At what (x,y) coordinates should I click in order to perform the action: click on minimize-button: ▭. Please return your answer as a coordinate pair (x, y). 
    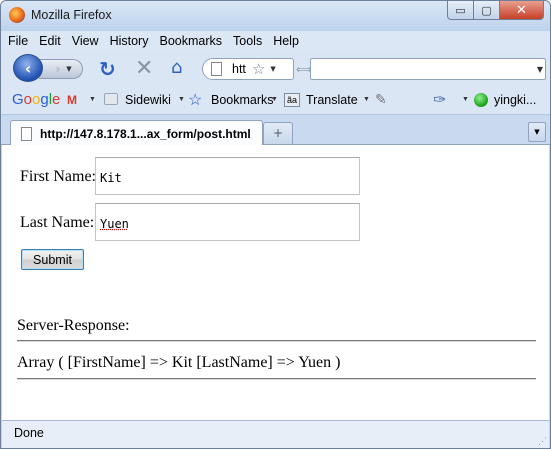
    Looking at the image, I should click on (460, 10).